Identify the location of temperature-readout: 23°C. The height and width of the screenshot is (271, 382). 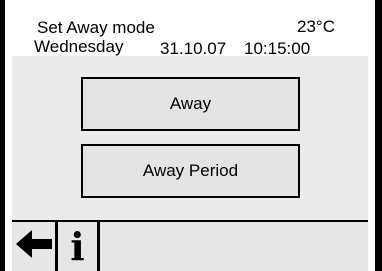
(316, 26).